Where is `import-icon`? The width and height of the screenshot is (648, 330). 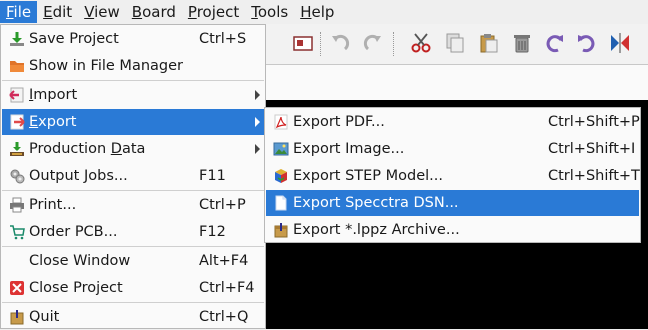
import-icon is located at coordinates (17, 95).